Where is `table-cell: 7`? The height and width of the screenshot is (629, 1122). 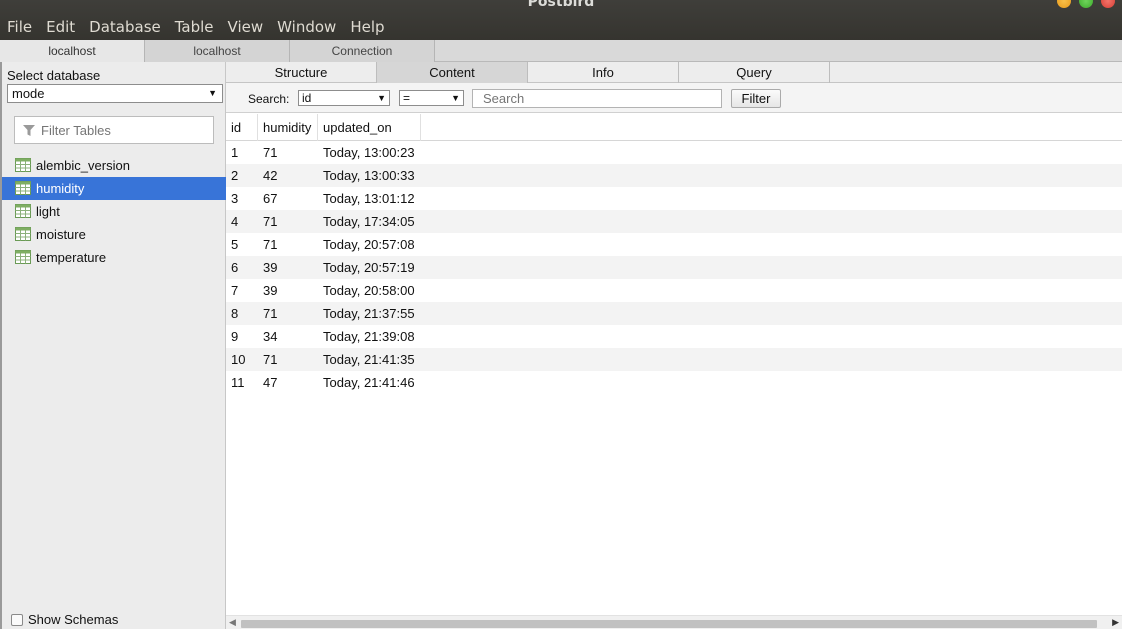 table-cell: 7 is located at coordinates (242, 290).